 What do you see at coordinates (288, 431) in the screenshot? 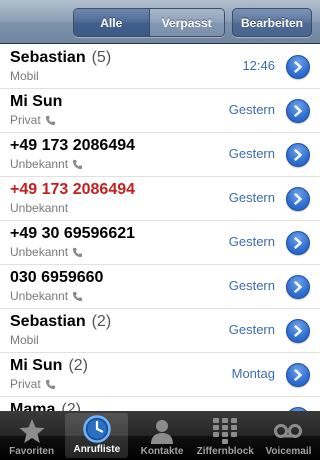
I see `voicemail-icon` at bounding box center [288, 431].